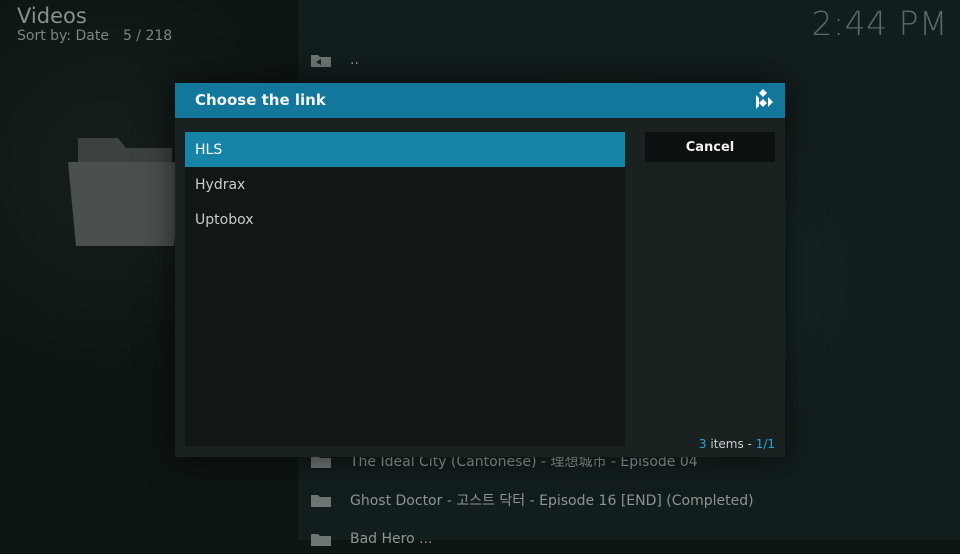 The image size is (960, 554). What do you see at coordinates (765, 444) in the screenshot?
I see `page-indicator: 1/1` at bounding box center [765, 444].